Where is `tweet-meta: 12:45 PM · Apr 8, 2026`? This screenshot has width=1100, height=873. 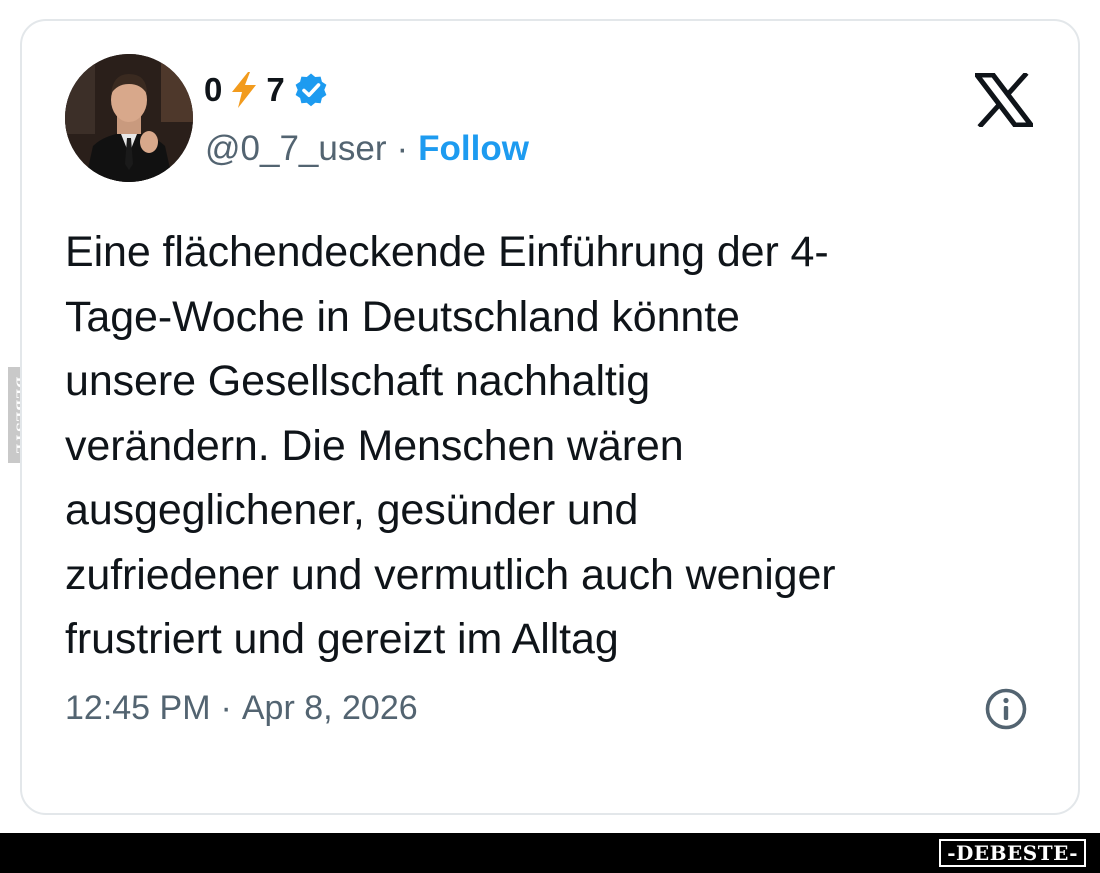 tweet-meta: 12:45 PM · Apr 8, 2026 is located at coordinates (241, 708).